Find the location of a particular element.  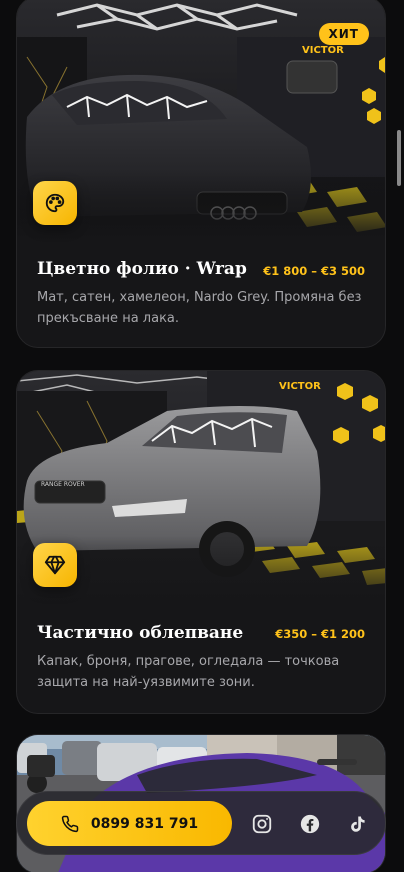

phone-number: 0899 831 791 is located at coordinates (144, 823).